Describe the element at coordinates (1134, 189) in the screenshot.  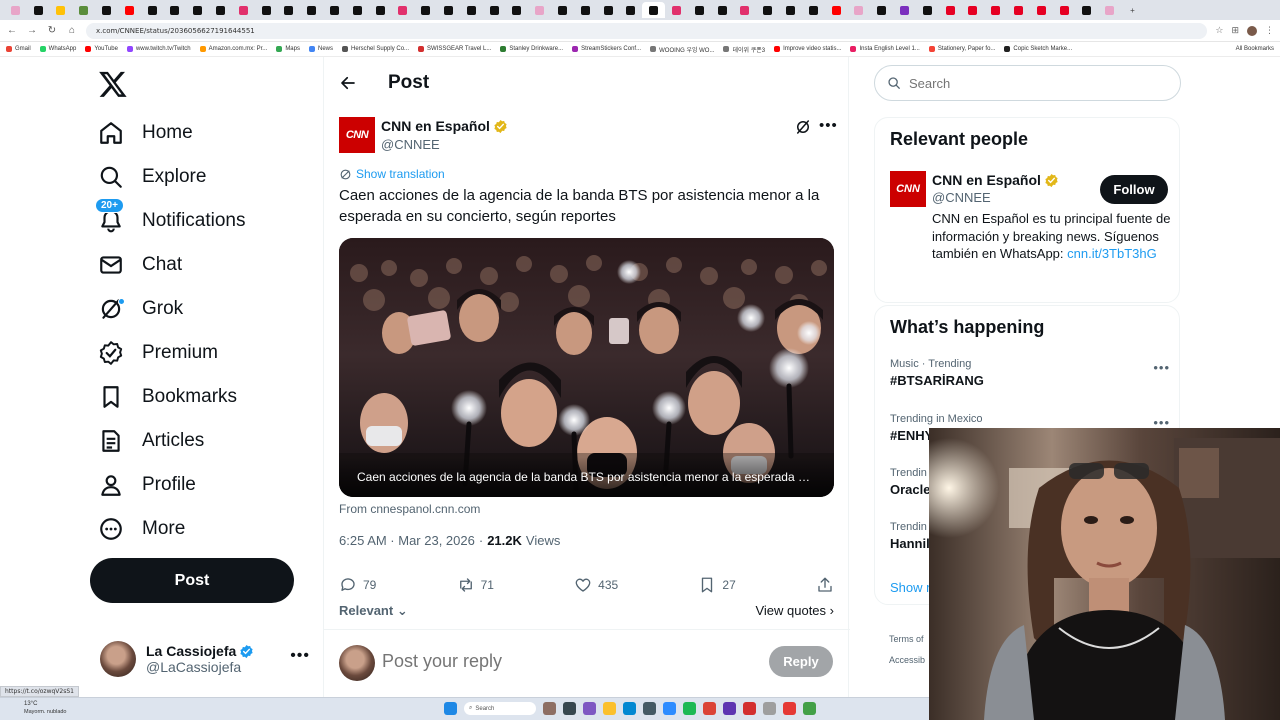
I see `follow-button: Follow` at that location.